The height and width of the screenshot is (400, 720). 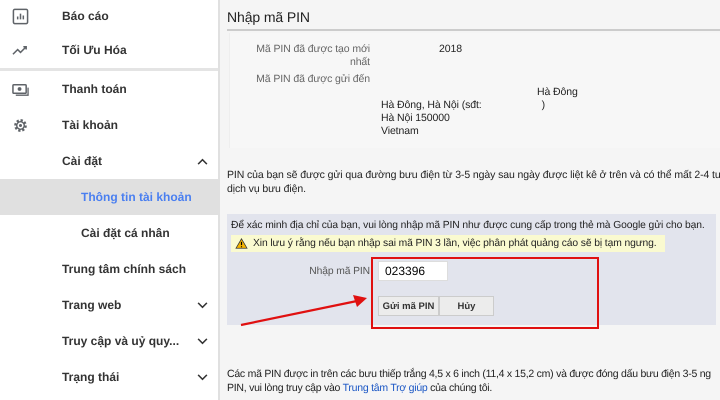 What do you see at coordinates (469, 381) in the screenshot?
I see `footer-text: Các mã PIN được in trên các bưu thiếp trắng 4,5 x 6 inch (11,4 x 15,2 cm) và được đóng dấu bưu điện 3-5 ng PIN, vui lòng truy cập vào Trung tâm Trợ giúp của chúng tôi.` at bounding box center [469, 381].